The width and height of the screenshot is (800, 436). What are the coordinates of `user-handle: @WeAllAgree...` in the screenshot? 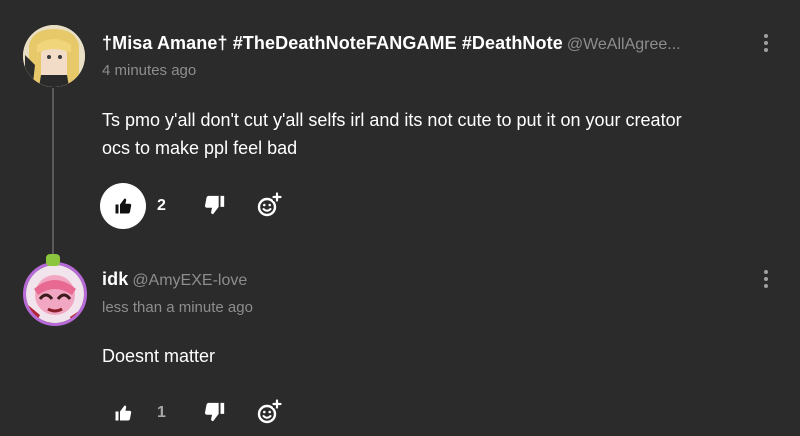 It's located at (624, 44).